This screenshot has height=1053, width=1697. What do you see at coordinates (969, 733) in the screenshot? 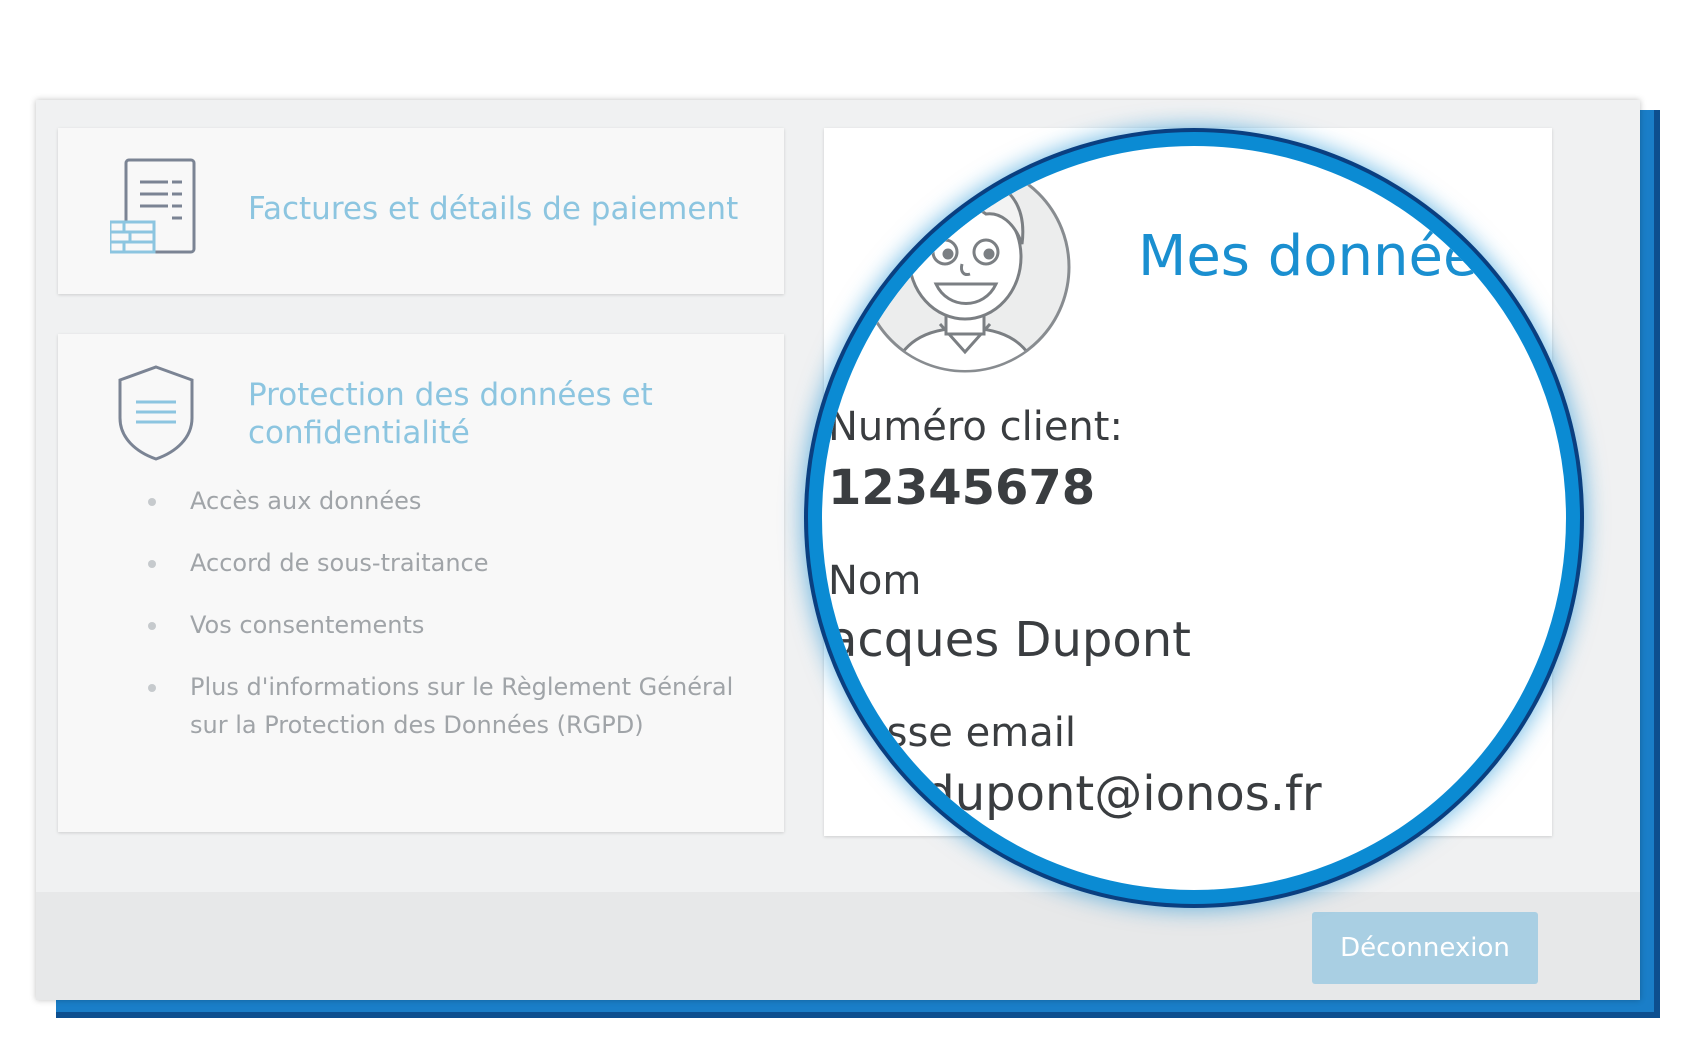
I see `email-label: esse email` at bounding box center [969, 733].